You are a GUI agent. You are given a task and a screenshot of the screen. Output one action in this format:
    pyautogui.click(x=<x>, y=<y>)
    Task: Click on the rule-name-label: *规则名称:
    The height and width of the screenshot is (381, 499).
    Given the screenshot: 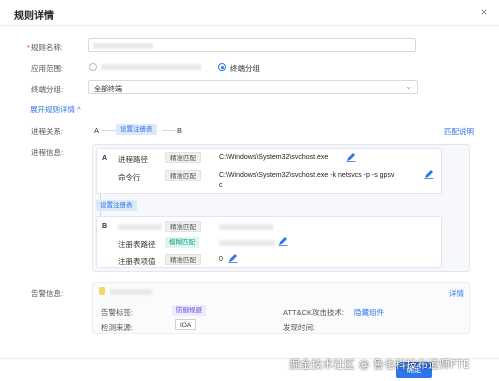 What is the action you would take?
    pyautogui.click(x=45, y=47)
    